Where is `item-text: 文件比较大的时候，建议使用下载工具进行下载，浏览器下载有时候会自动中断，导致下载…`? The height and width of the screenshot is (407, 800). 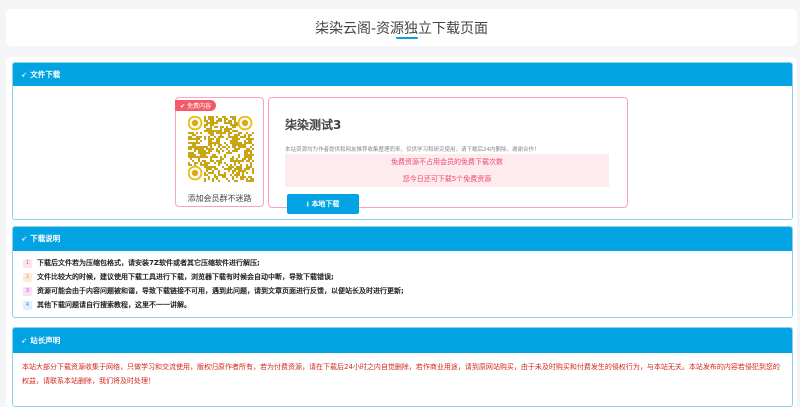
item-text: 文件比较大的时候，建议使用下载工具进行下载，浏览器下载有时候会自动中断，导致下载… is located at coordinates (185, 277).